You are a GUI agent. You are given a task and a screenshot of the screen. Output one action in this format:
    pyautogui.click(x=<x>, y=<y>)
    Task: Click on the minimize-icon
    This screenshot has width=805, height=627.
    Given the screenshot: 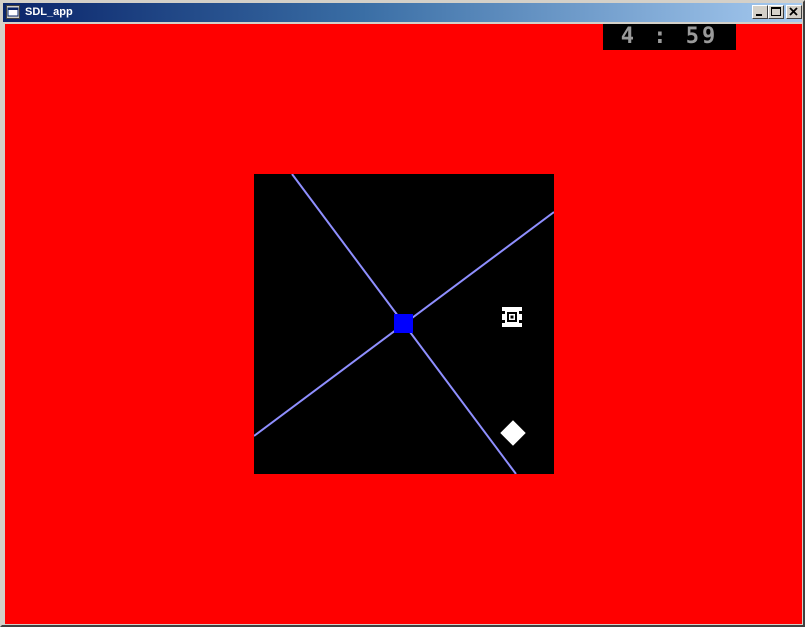 What is the action you would take?
    pyautogui.click(x=759, y=15)
    